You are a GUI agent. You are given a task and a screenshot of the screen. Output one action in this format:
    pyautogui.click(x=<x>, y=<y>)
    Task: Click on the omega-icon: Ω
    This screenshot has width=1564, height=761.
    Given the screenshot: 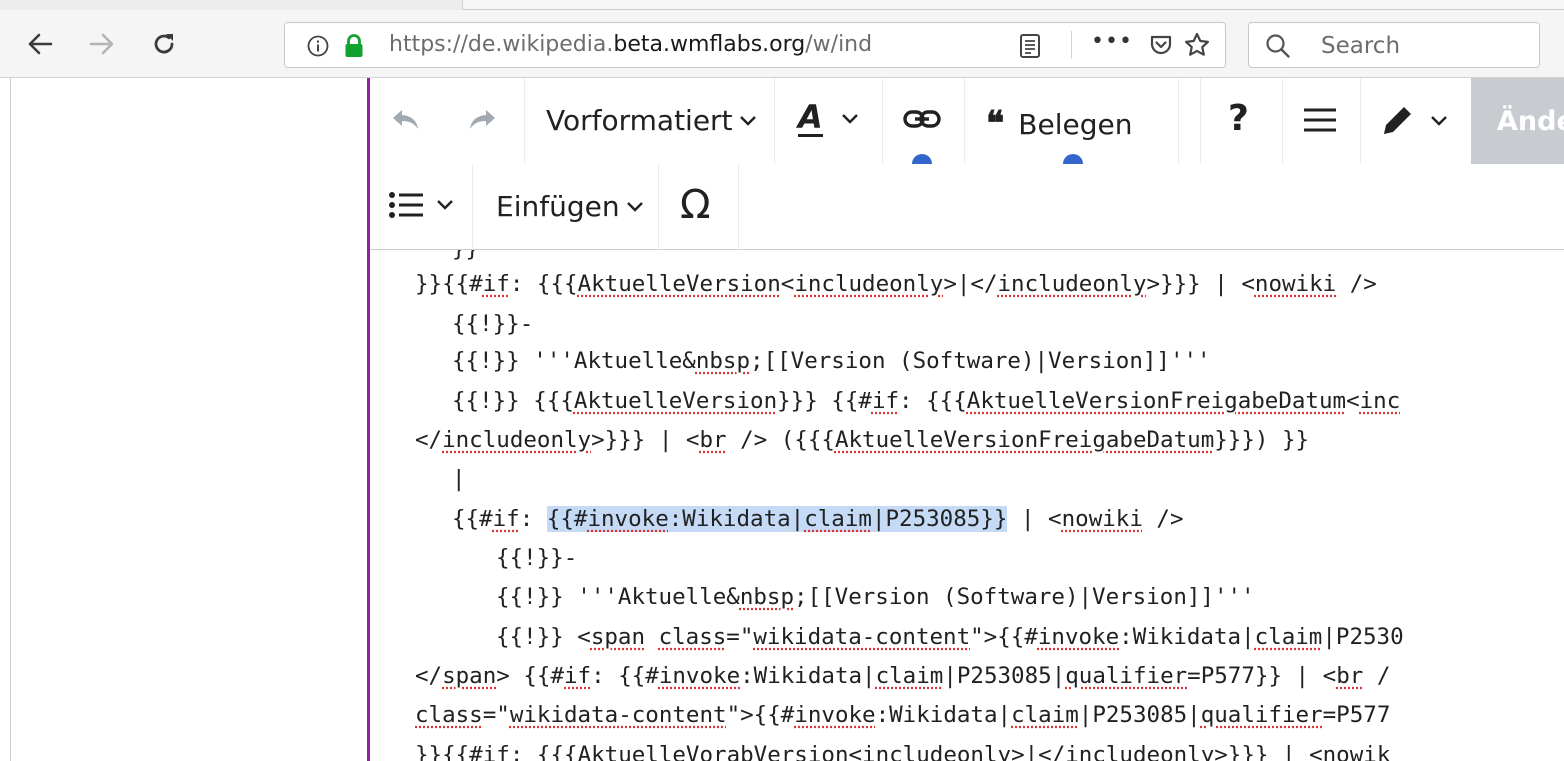 What is the action you would take?
    pyautogui.click(x=695, y=205)
    